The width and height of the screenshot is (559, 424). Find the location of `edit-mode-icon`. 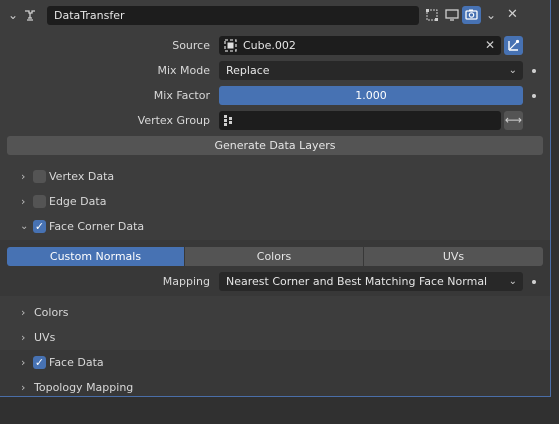

edit-mode-icon is located at coordinates (432, 15).